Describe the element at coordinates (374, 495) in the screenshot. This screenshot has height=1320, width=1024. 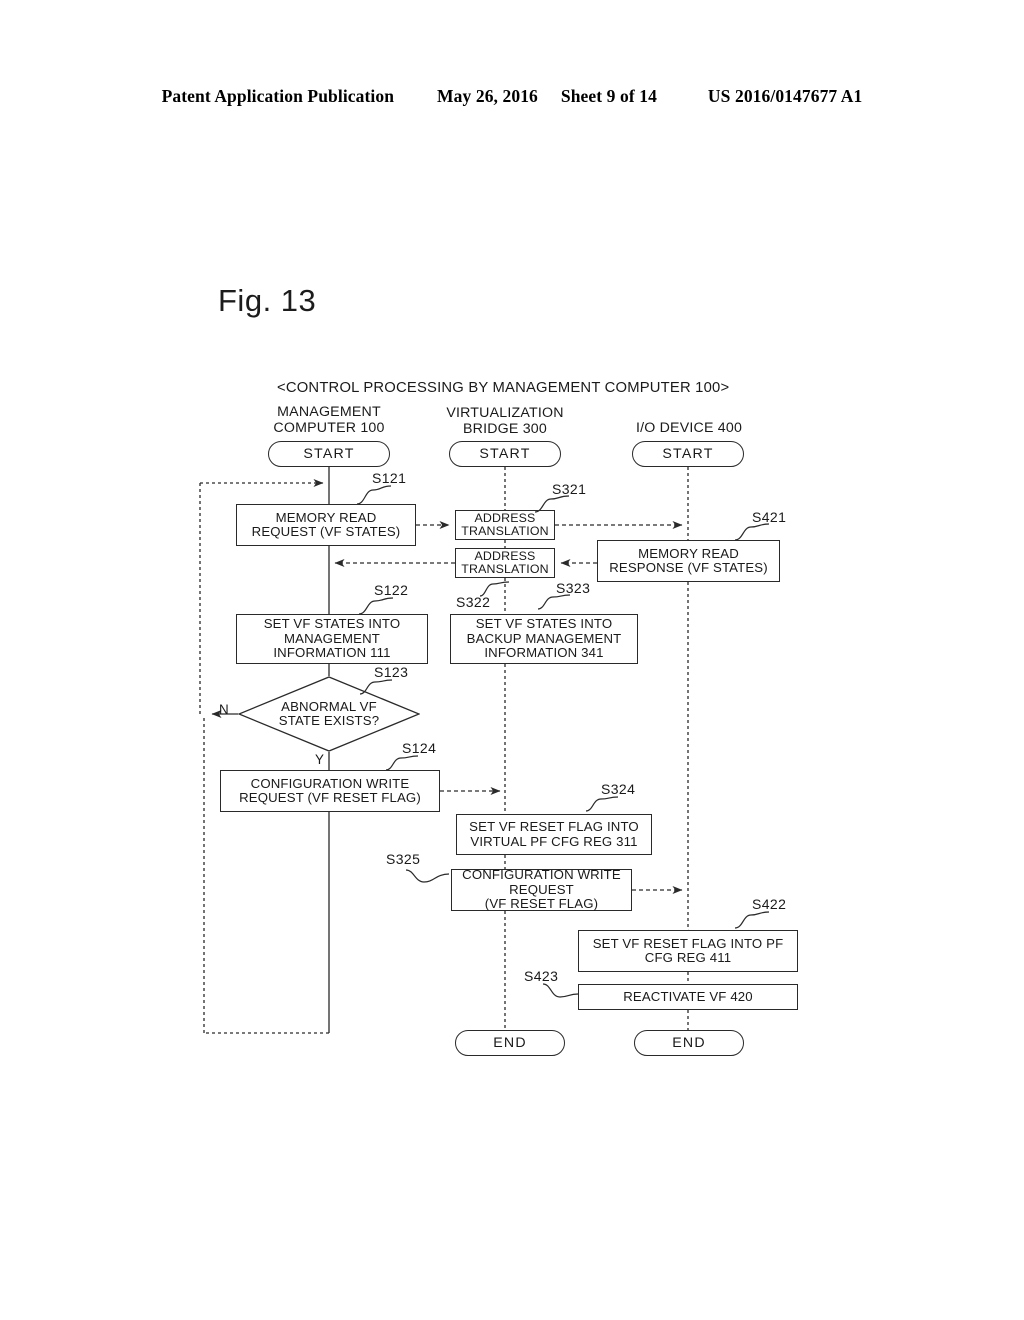
I see `leader-line-s121` at that location.